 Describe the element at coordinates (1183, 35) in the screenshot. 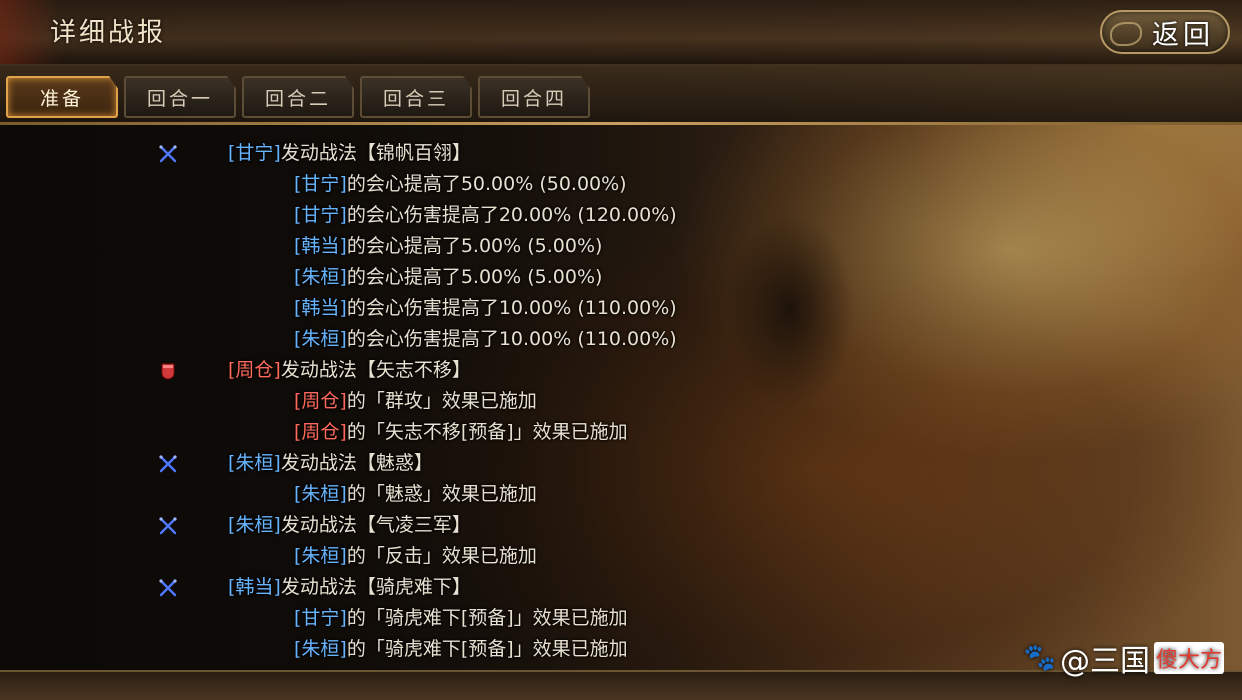

I see `back-button-label: 返回` at that location.